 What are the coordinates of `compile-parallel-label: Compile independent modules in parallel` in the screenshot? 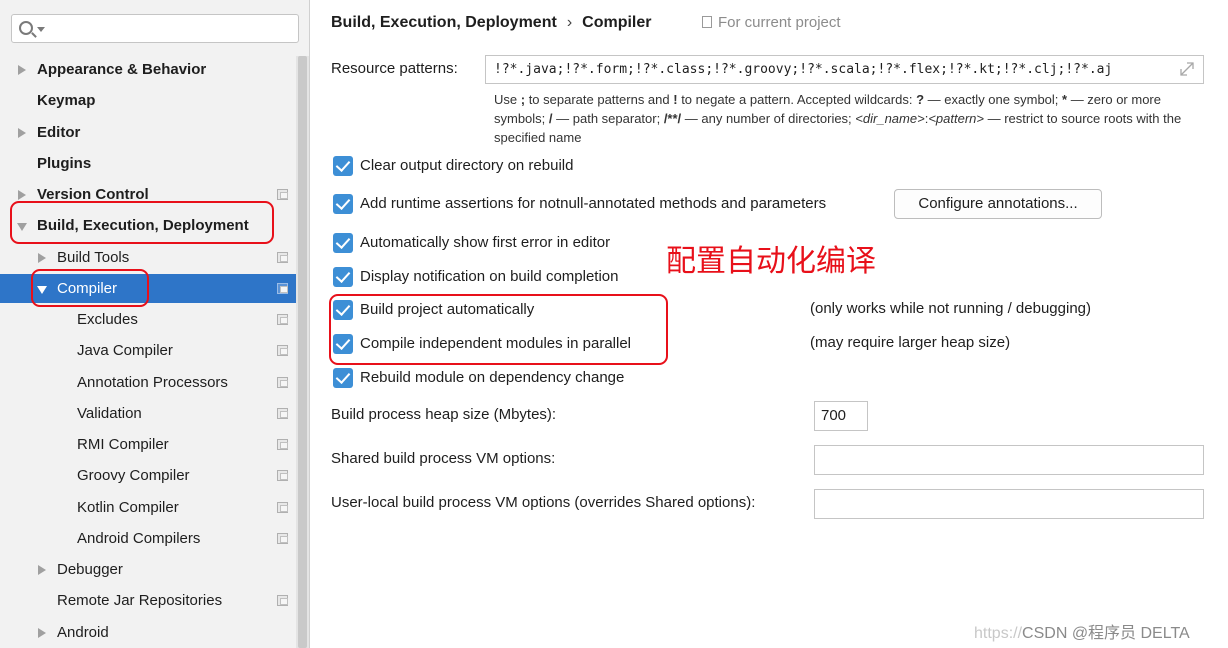 It's located at (496, 343).